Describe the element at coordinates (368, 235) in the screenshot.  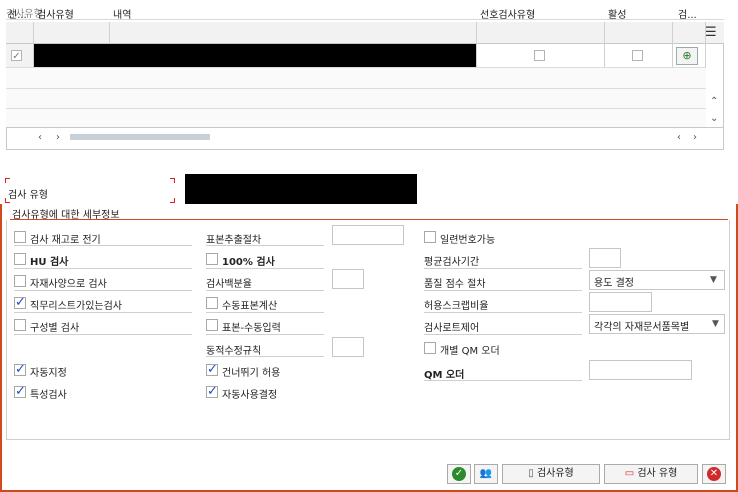
I see `sampling-procedure-input` at that location.